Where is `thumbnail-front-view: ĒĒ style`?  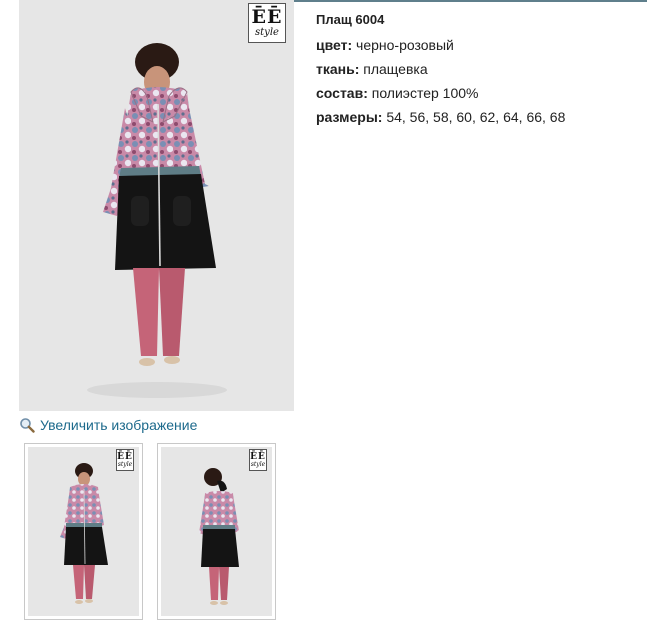
thumbnail-front-view: ĒĒ style is located at coordinates (83, 531).